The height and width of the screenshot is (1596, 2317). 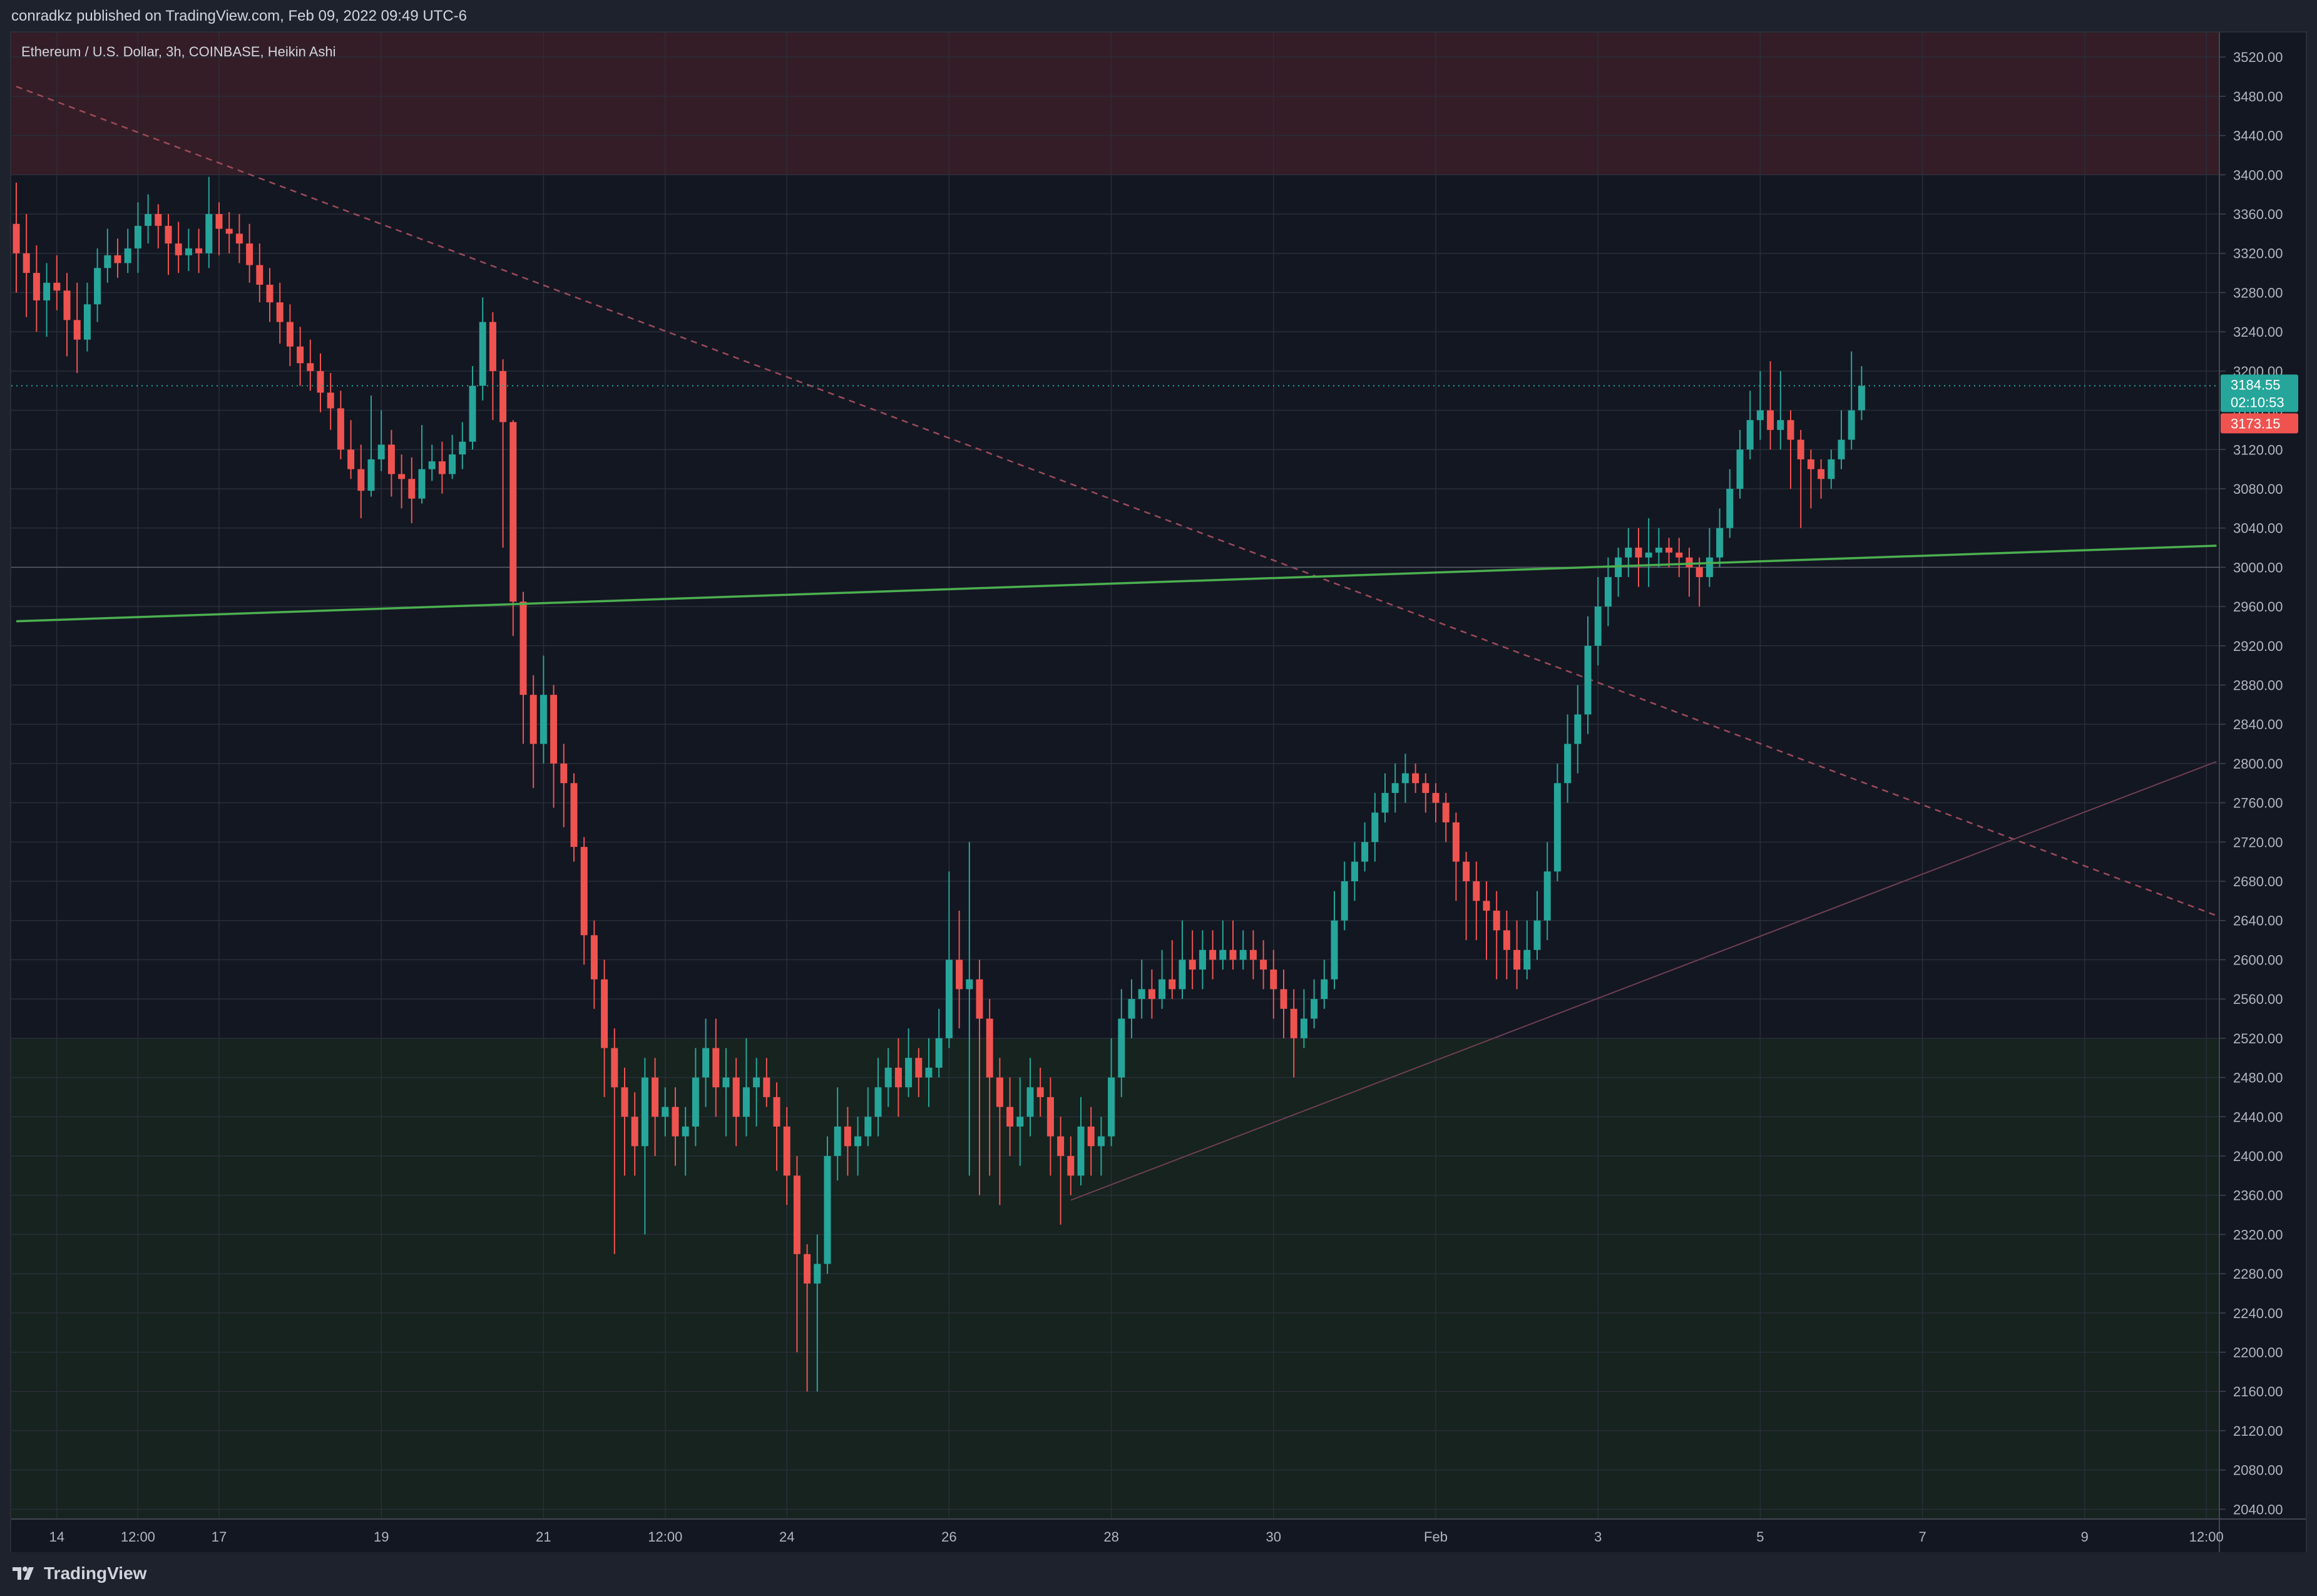 I want to click on price-tick-label: 2960.00, so click(x=2258, y=607).